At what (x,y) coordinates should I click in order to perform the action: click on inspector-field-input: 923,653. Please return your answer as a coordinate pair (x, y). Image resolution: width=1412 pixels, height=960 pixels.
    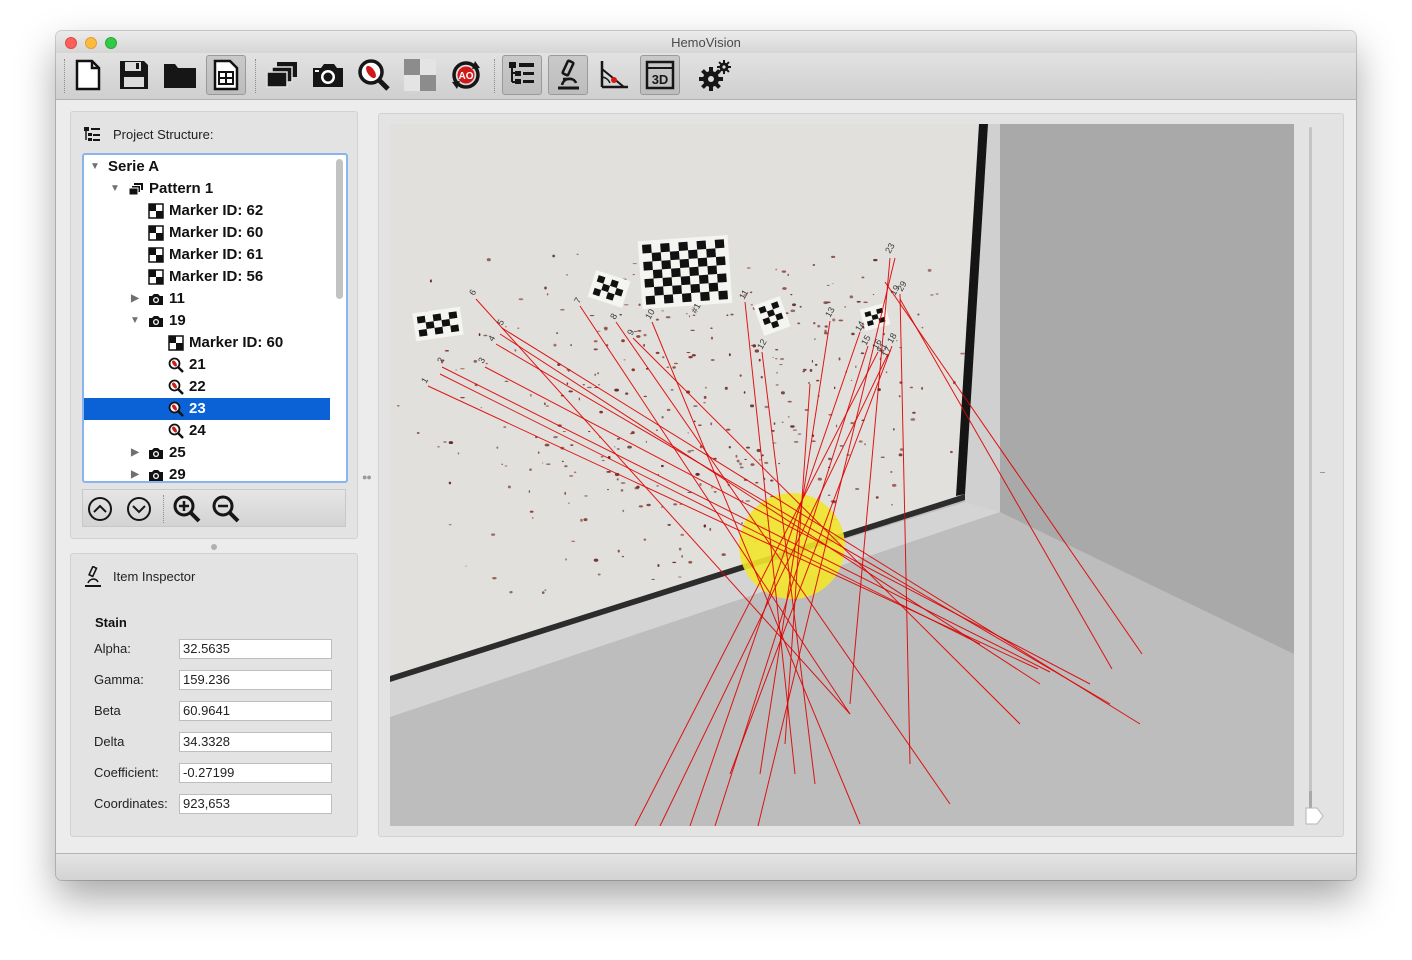
    Looking at the image, I should click on (255, 804).